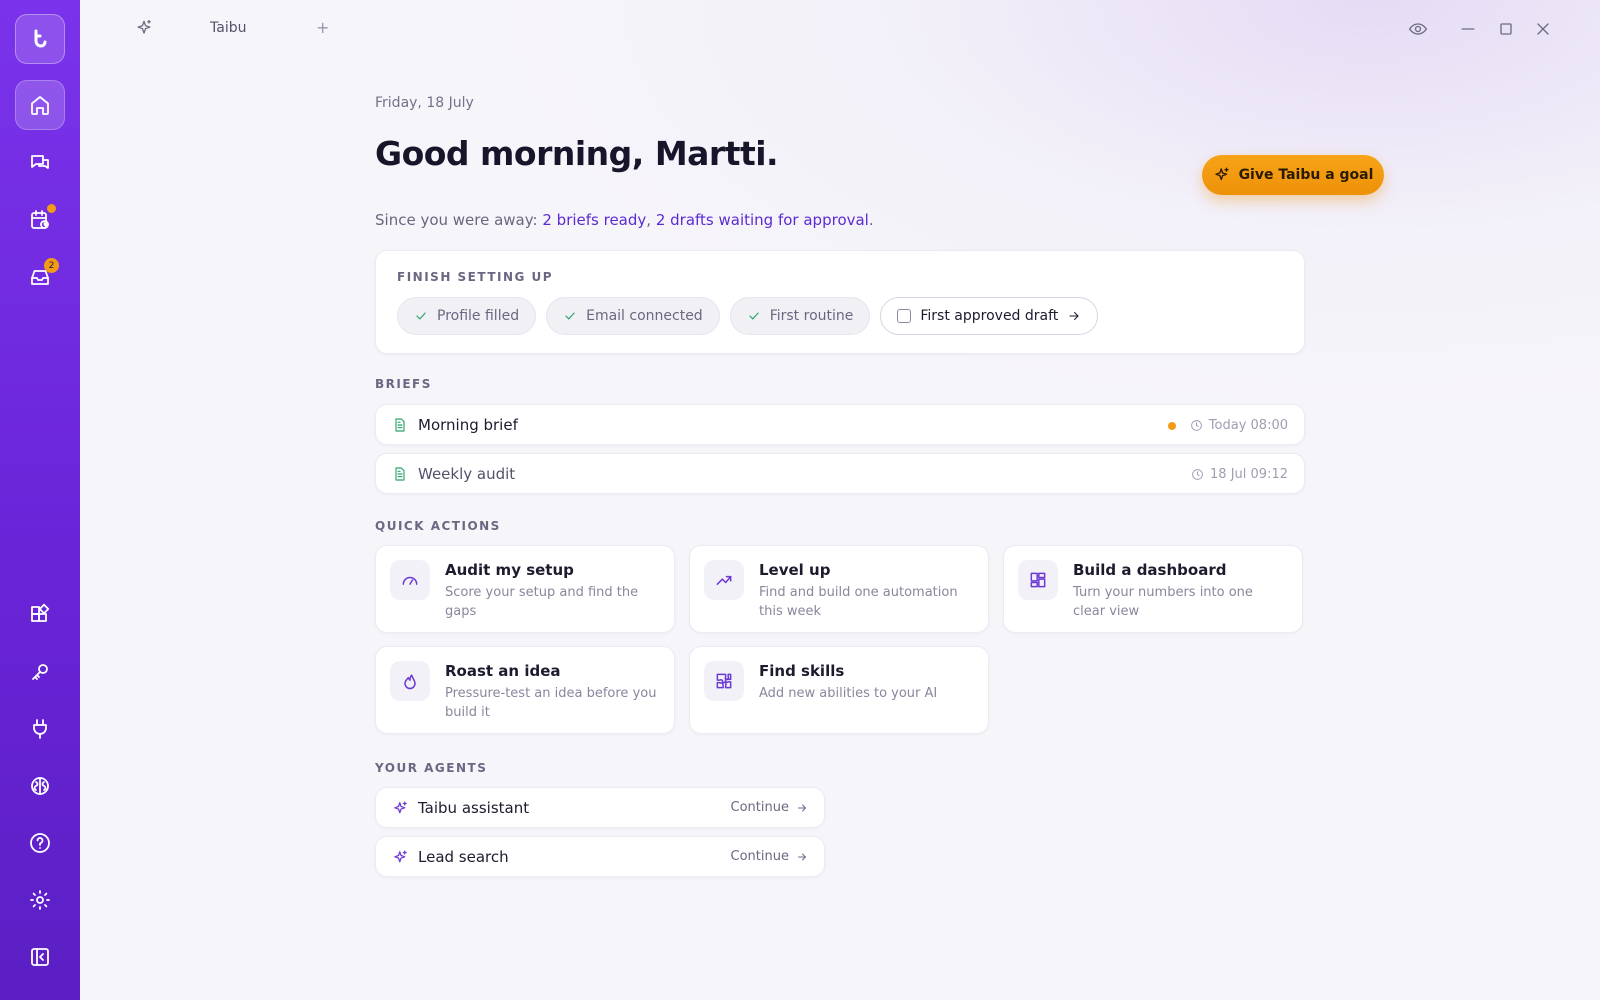 This screenshot has height=1000, width=1600. I want to click on sidebar: 2, so click(40, 500).